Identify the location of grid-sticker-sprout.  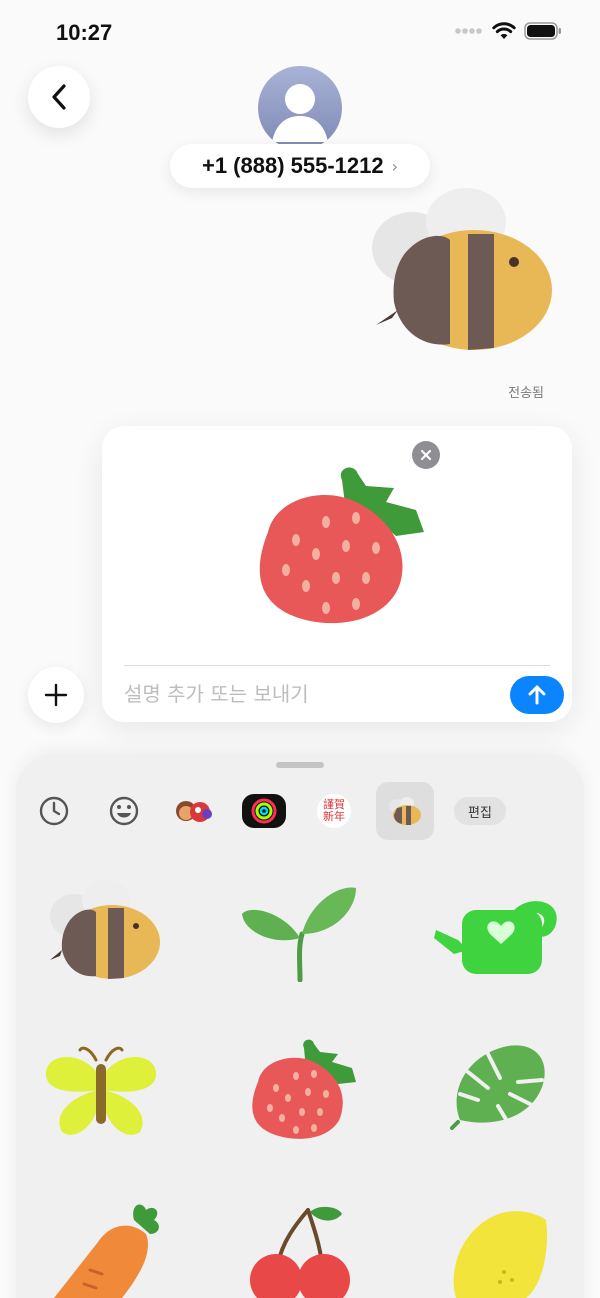
(300, 932).